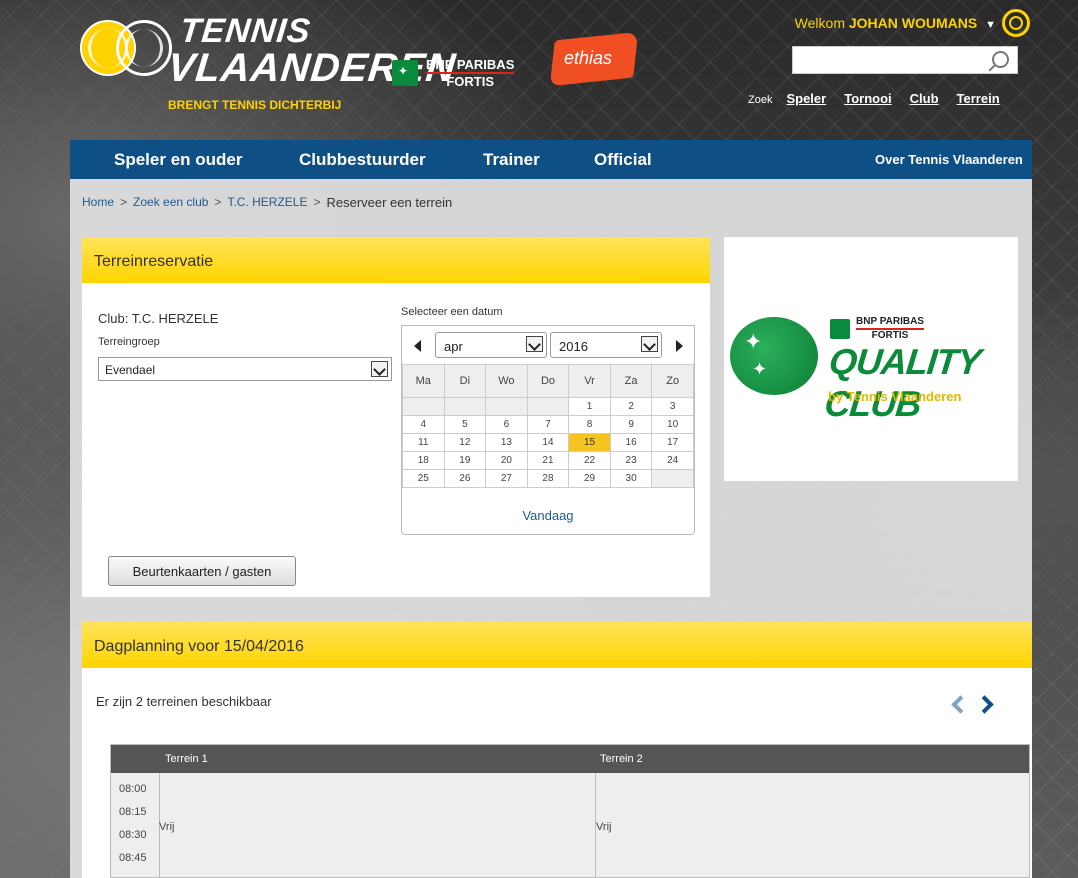 This screenshot has height=878, width=1078. I want to click on user-profile-icon, so click(1016, 23).